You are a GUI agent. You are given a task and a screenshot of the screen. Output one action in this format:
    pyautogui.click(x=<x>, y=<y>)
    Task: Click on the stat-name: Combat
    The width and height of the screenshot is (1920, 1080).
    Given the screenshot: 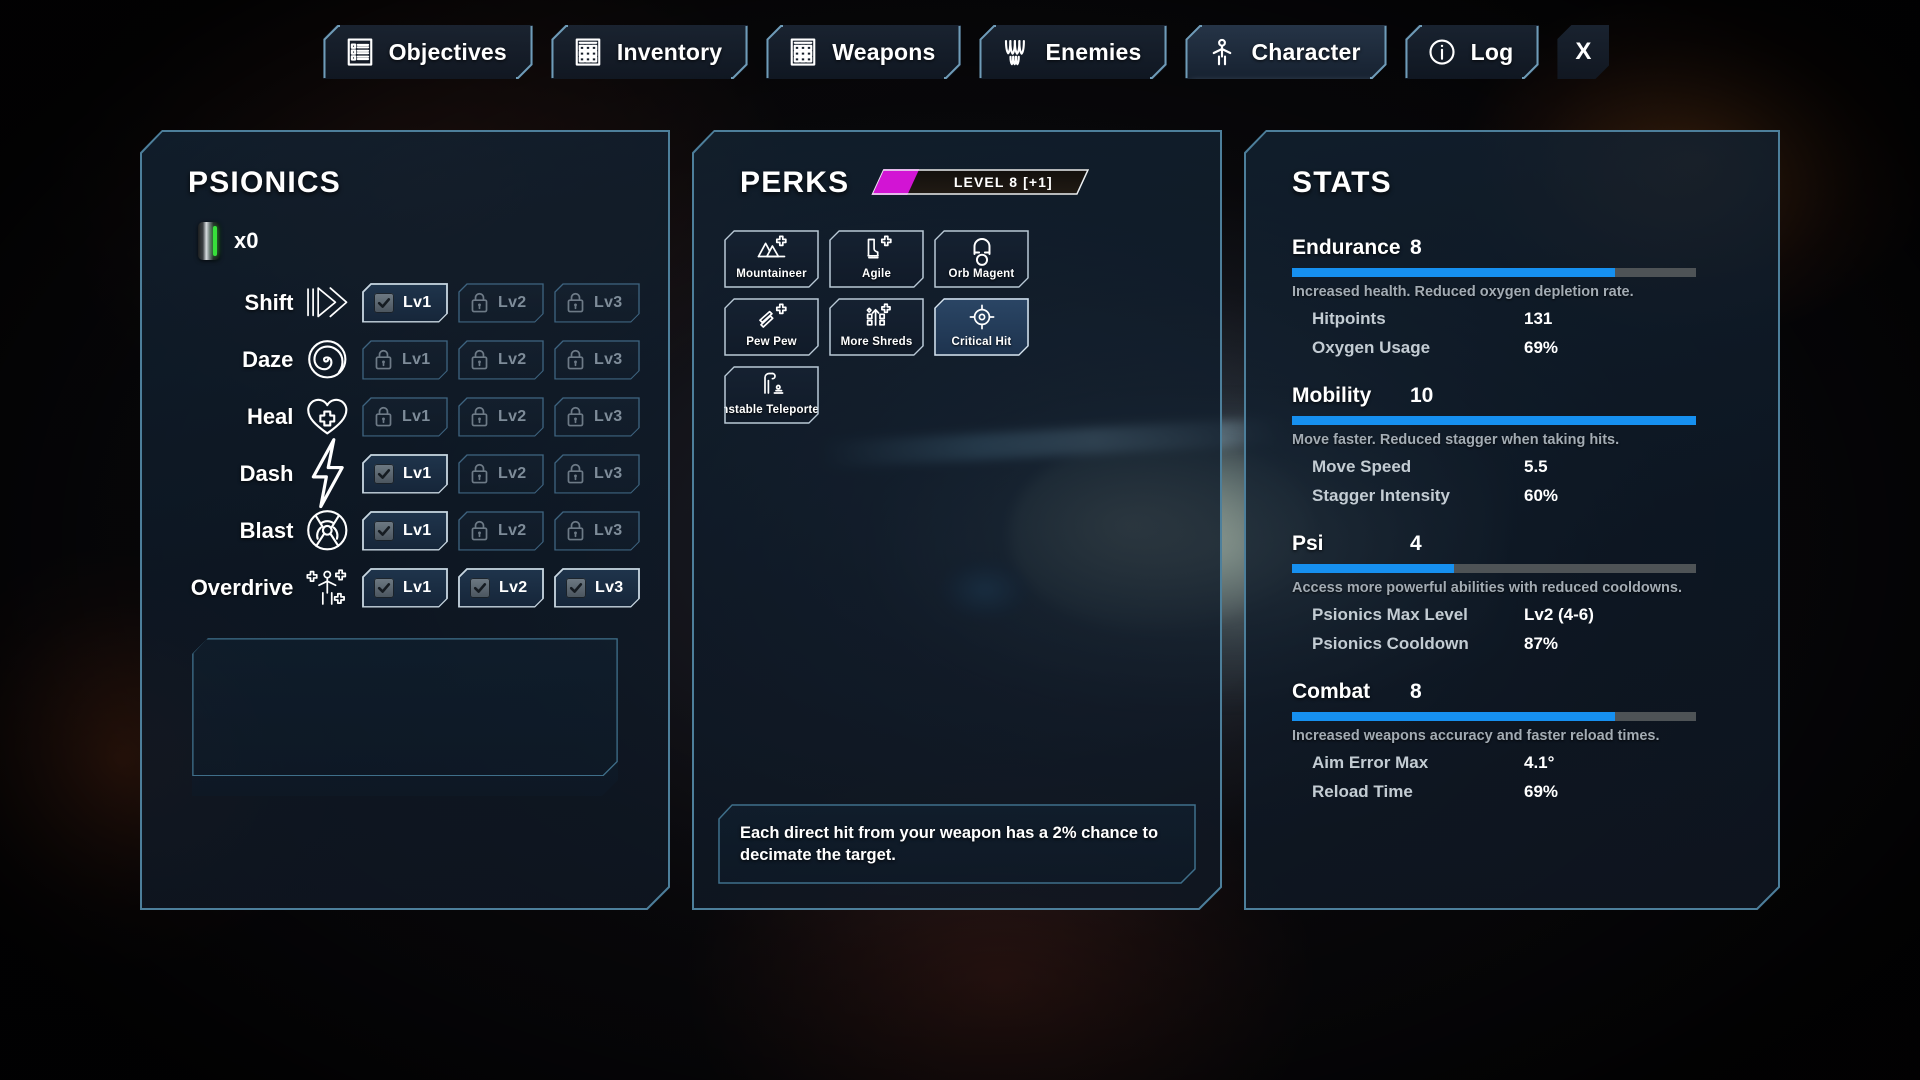 What is the action you would take?
    pyautogui.click(x=1331, y=691)
    